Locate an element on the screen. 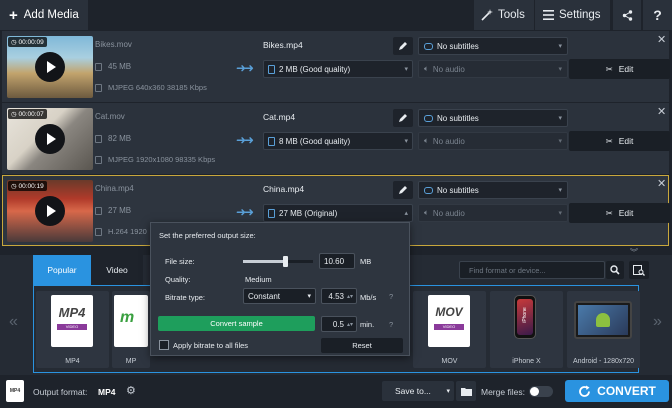  source-file-name: Cat.mov is located at coordinates (110, 116).